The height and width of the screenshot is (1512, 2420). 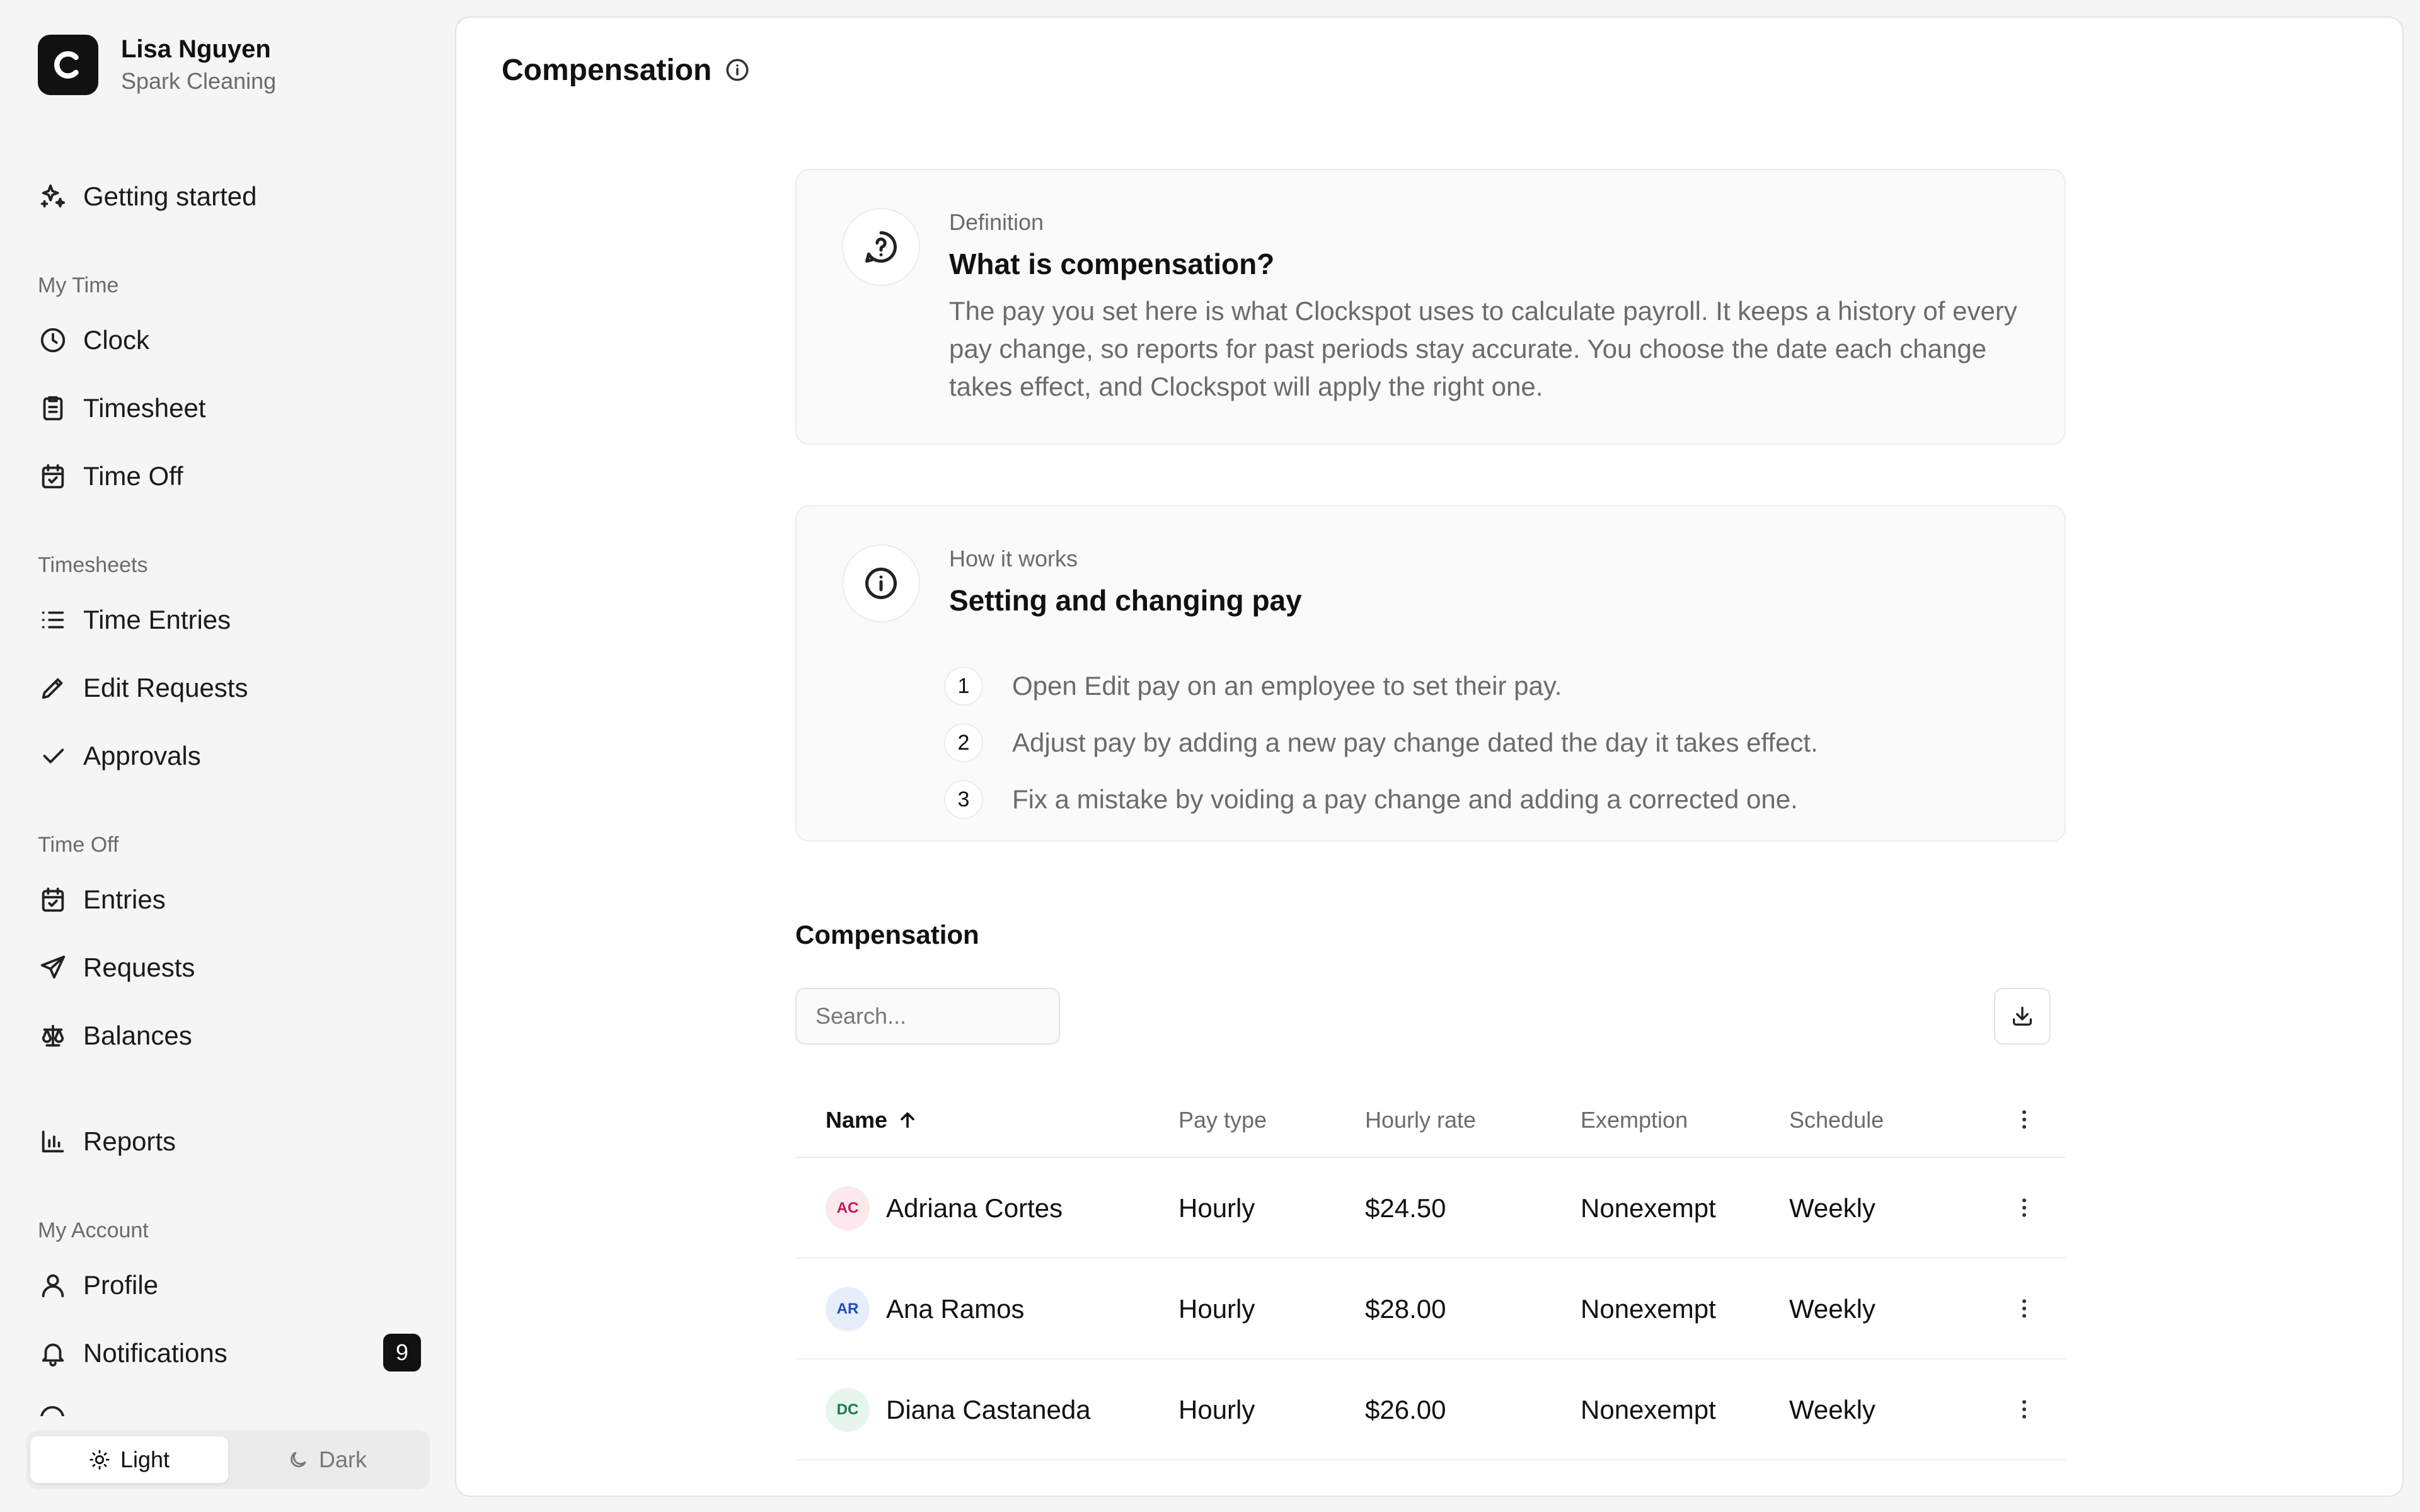 I want to click on bell-icon, so click(x=53, y=1353).